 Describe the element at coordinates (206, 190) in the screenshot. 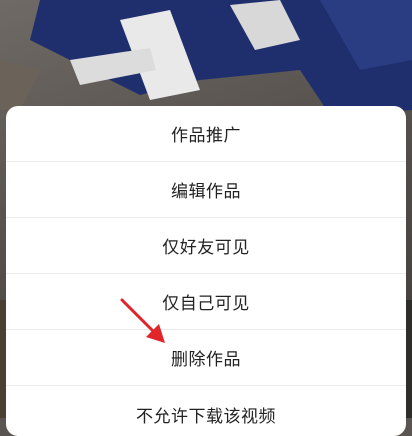

I see `edit-work-option: 编辑作品` at that location.